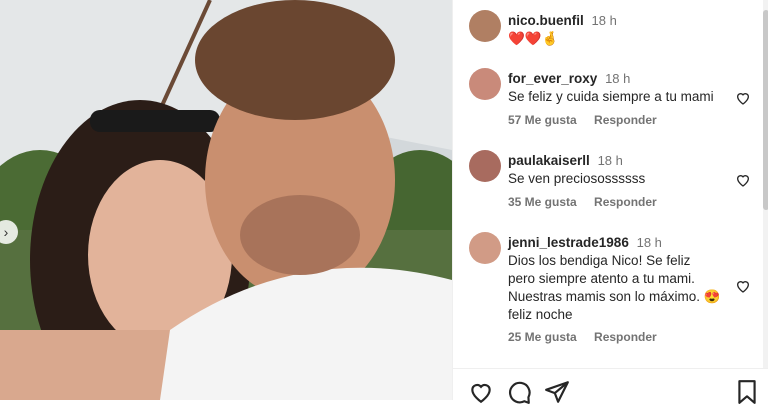  What do you see at coordinates (519, 392) in the screenshot?
I see `comment-icon` at bounding box center [519, 392].